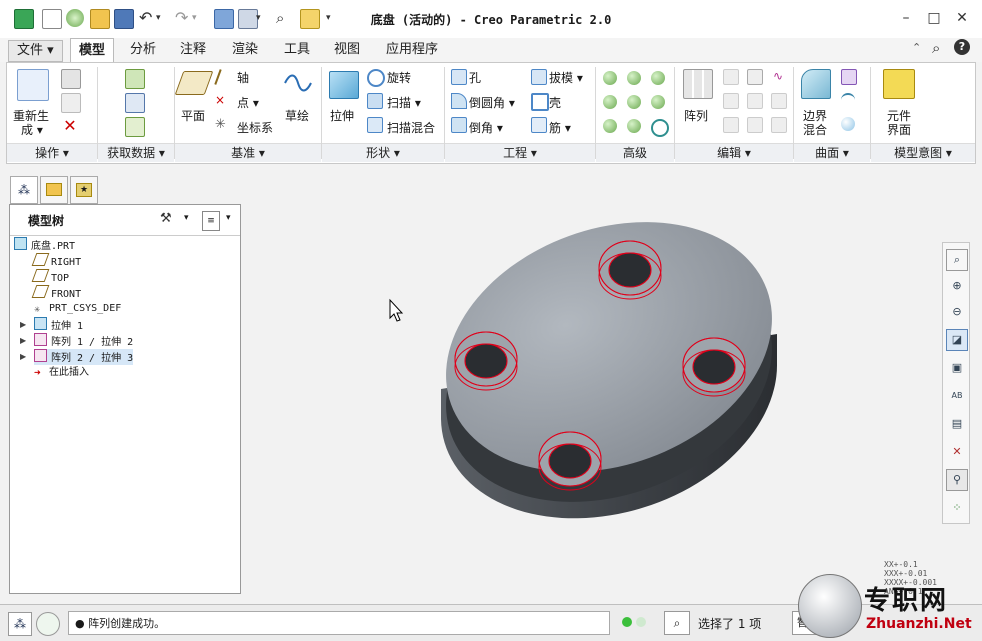  I want to click on point-icon: ×, so click(220, 100).